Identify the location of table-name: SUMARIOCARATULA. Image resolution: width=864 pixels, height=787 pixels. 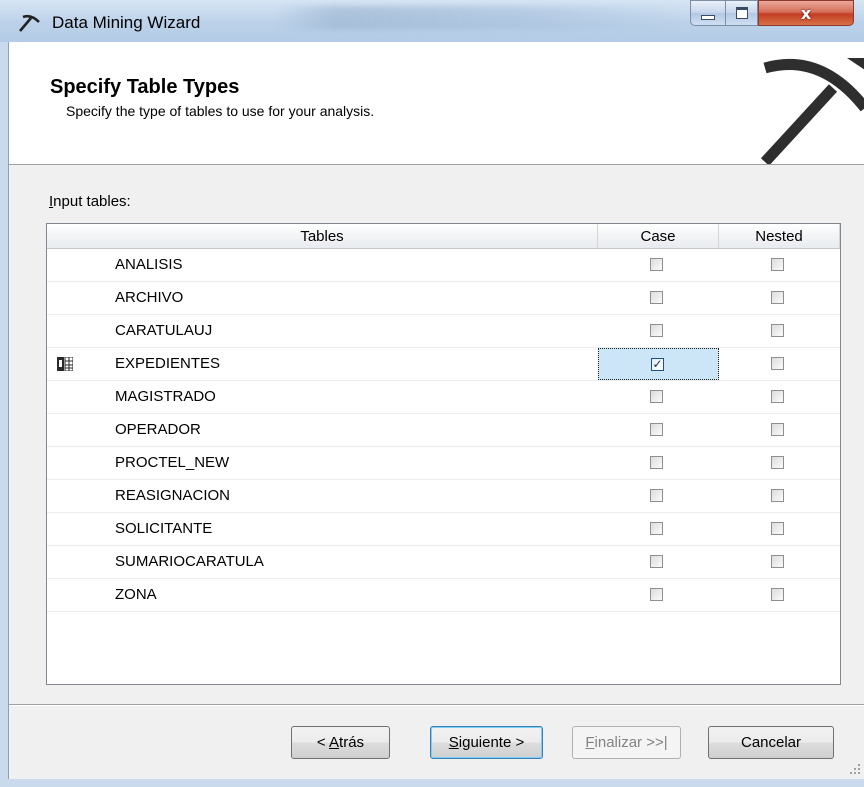
(189, 561).